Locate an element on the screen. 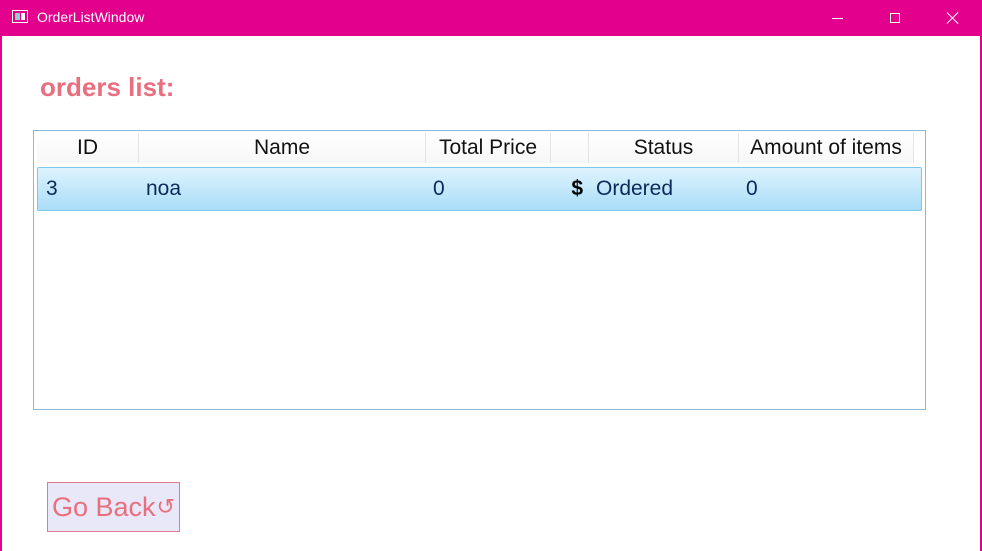 This screenshot has width=982, height=551. cell-total-price: 0 is located at coordinates (439, 188).